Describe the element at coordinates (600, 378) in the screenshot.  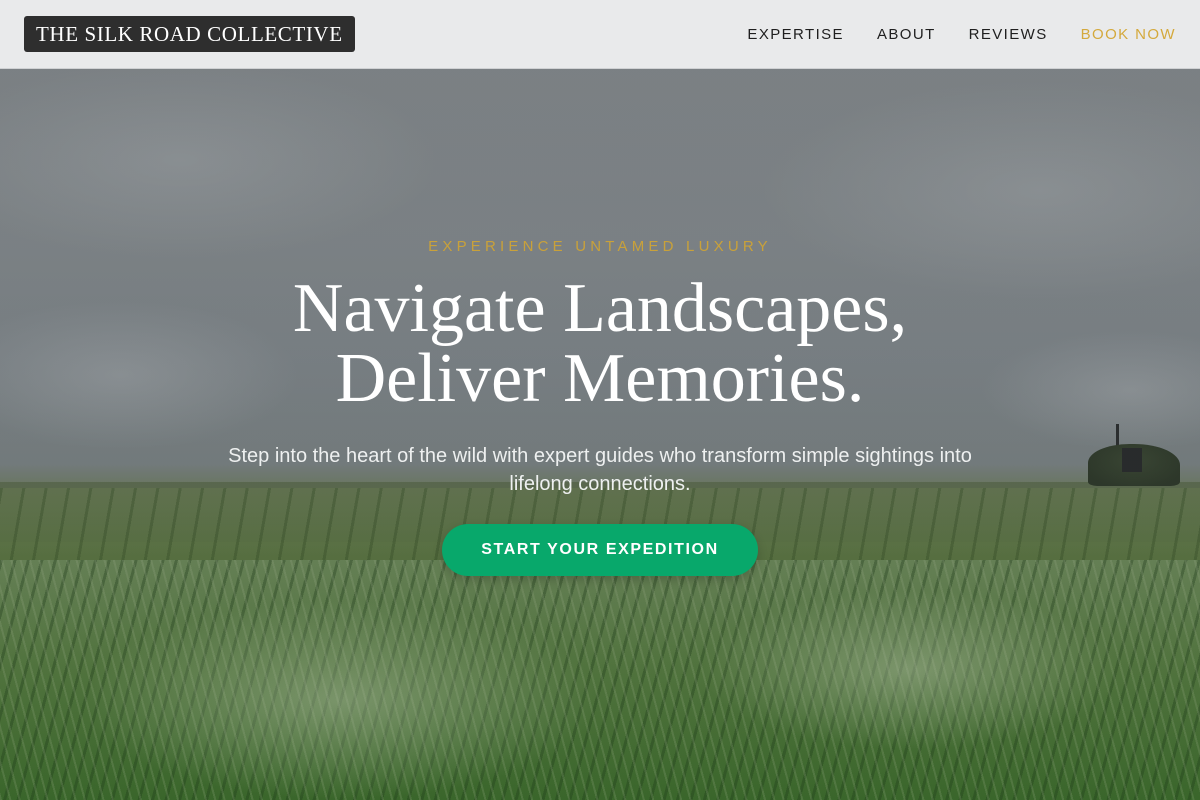
I see `hero-headline-line-2: Deliver Memories.` at that location.